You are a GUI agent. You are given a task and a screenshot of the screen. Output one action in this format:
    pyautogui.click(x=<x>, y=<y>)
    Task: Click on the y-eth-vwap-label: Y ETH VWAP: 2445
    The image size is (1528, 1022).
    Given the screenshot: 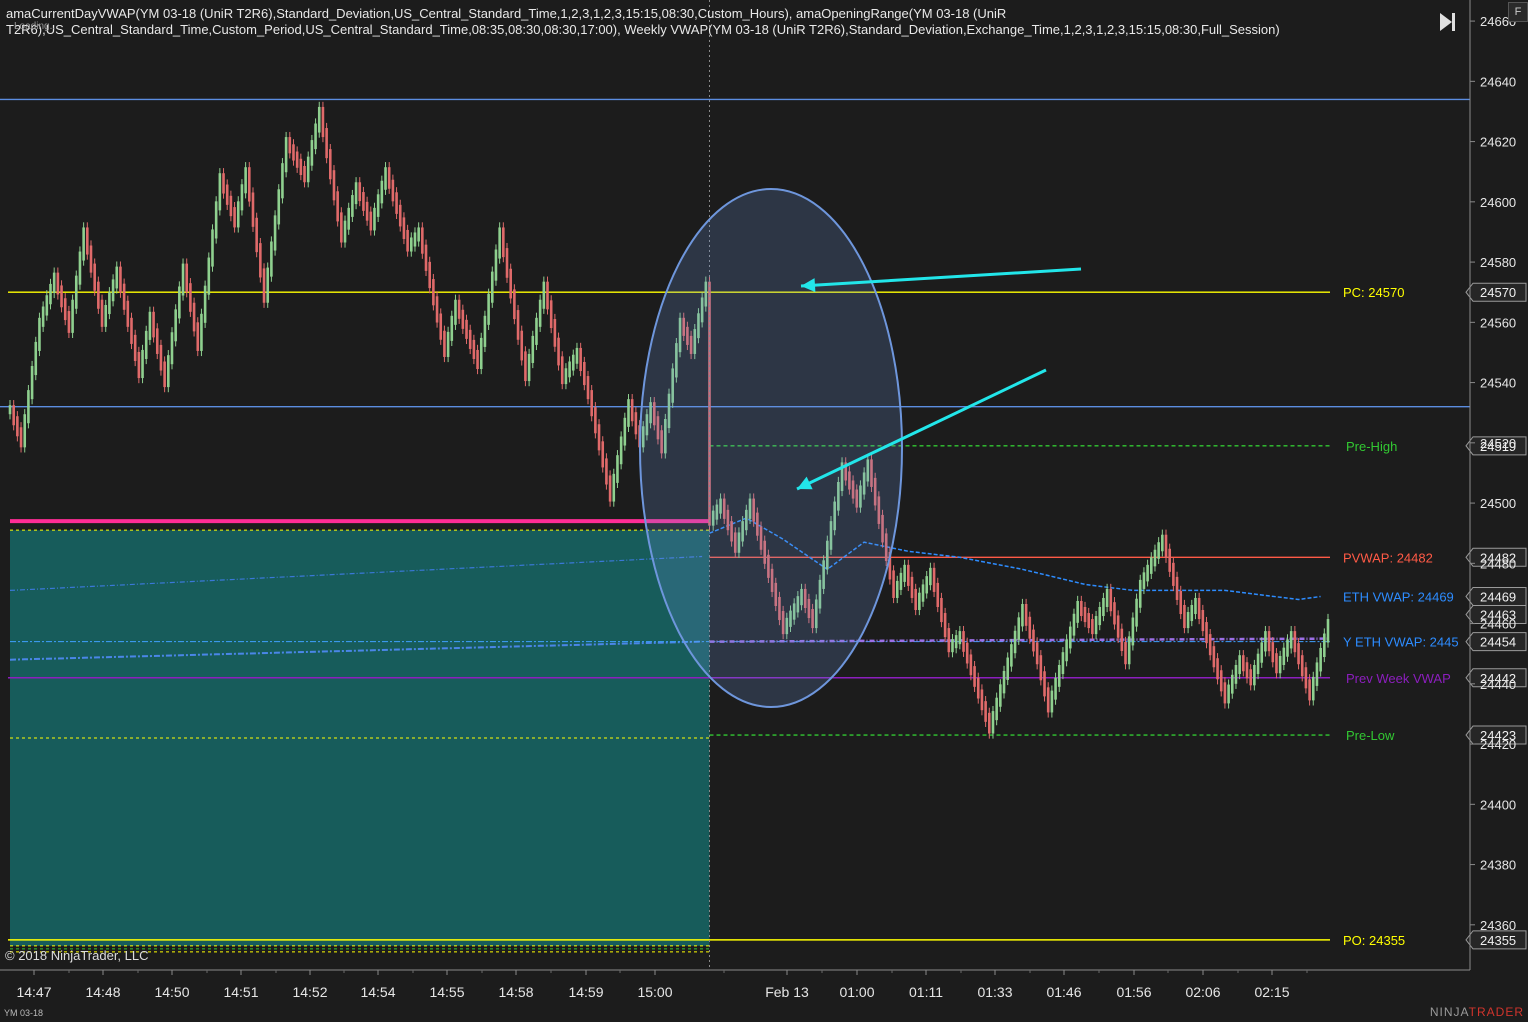 What is the action you would take?
    pyautogui.click(x=1401, y=642)
    